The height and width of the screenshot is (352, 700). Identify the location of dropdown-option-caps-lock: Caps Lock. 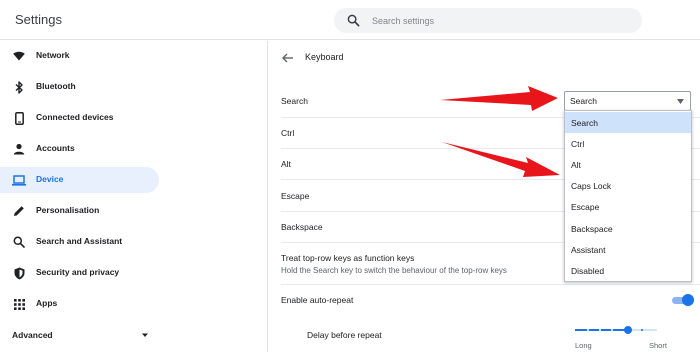
(628, 185).